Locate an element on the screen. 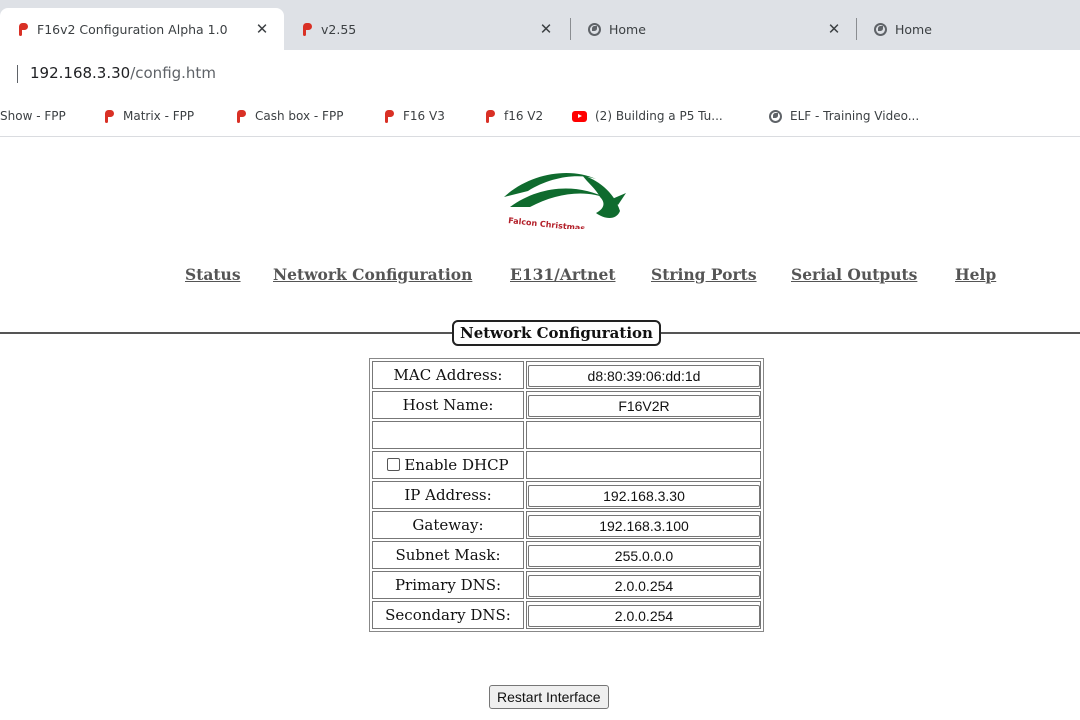 This screenshot has height=720, width=1080. ip-address-label: IP Address: is located at coordinates (448, 495).